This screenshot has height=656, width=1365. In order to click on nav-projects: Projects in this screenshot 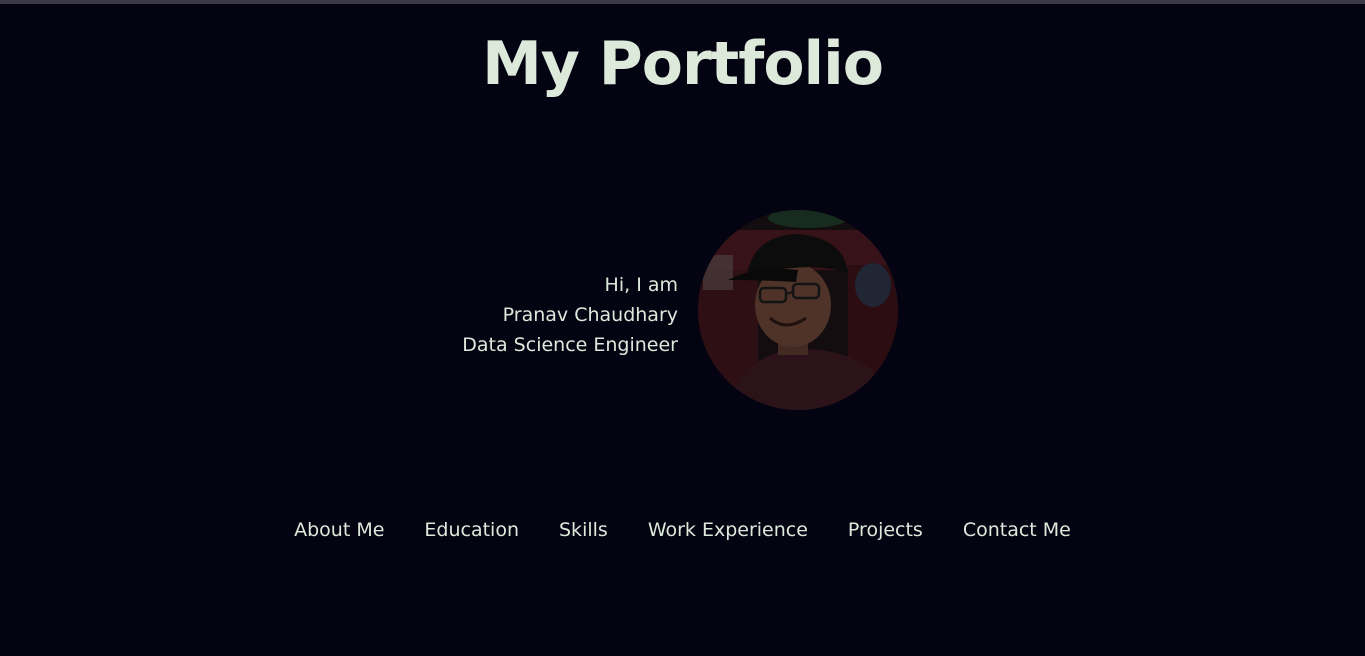, I will do `click(885, 530)`.